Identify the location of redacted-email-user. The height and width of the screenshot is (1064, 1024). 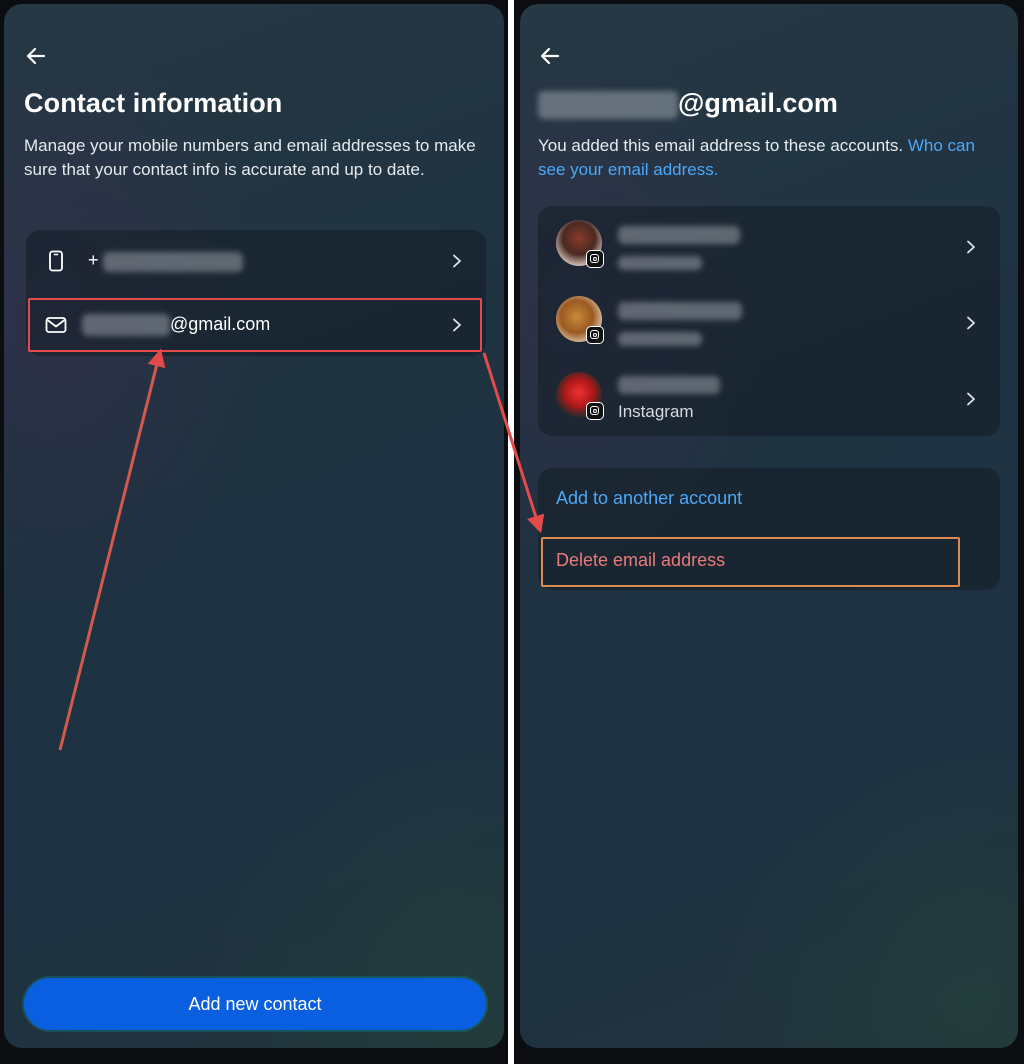
(608, 104).